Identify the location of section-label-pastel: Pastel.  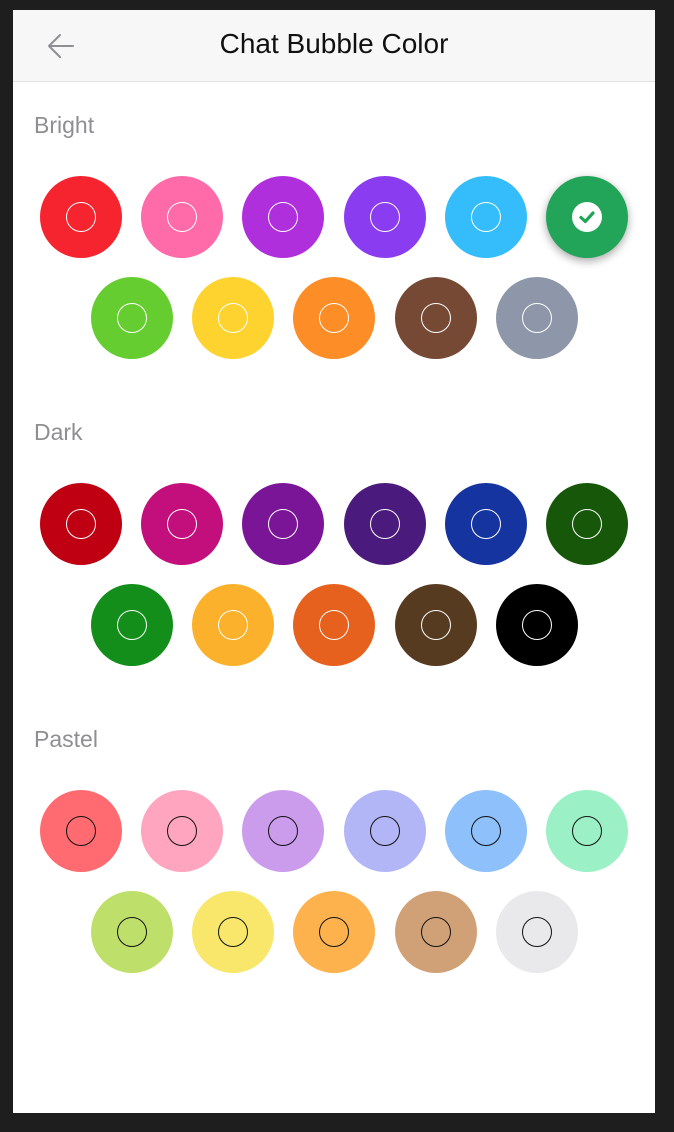
(66, 739).